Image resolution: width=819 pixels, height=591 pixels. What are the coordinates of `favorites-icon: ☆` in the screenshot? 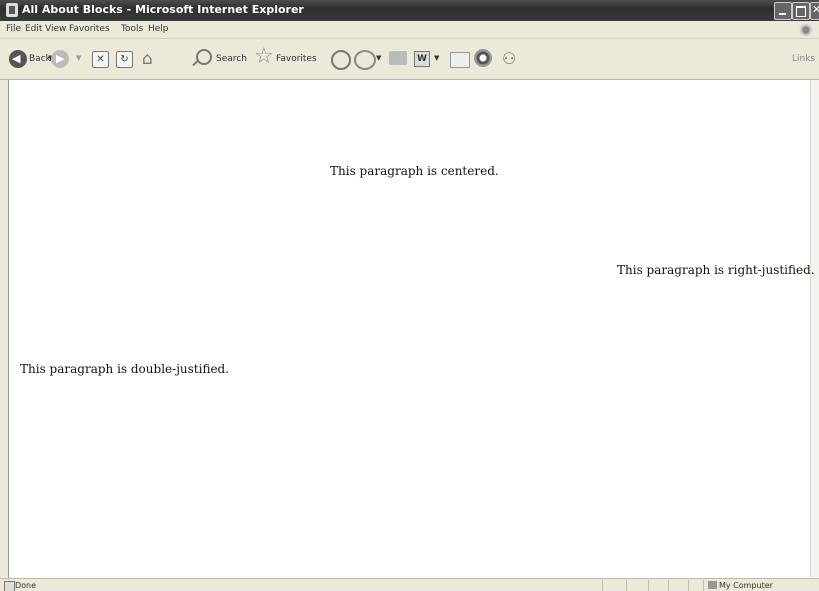 It's located at (264, 57).